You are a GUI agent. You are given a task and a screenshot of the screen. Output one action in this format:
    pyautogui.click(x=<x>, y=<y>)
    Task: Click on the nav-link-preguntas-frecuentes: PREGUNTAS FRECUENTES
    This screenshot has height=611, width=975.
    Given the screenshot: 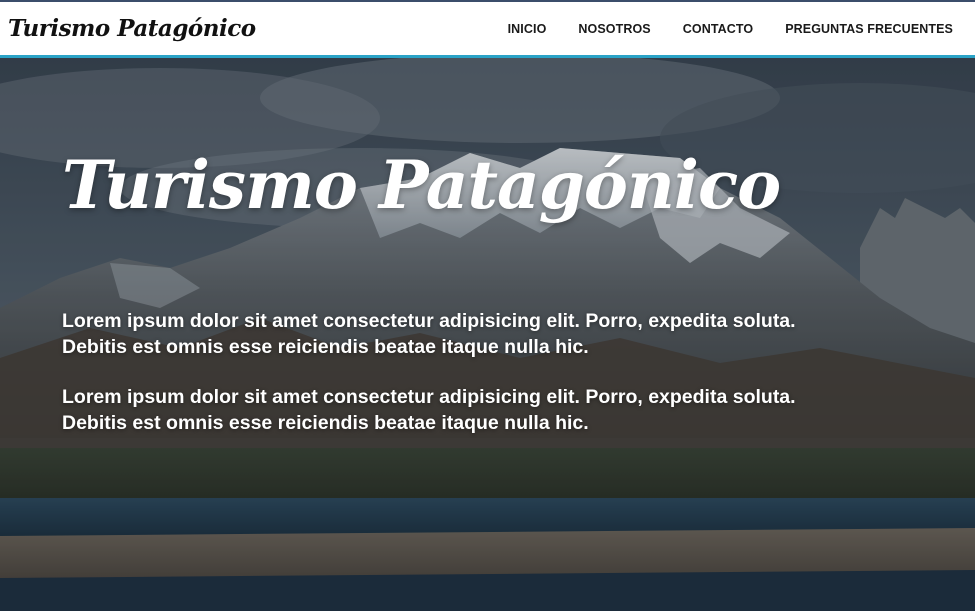 What is the action you would take?
    pyautogui.click(x=869, y=29)
    